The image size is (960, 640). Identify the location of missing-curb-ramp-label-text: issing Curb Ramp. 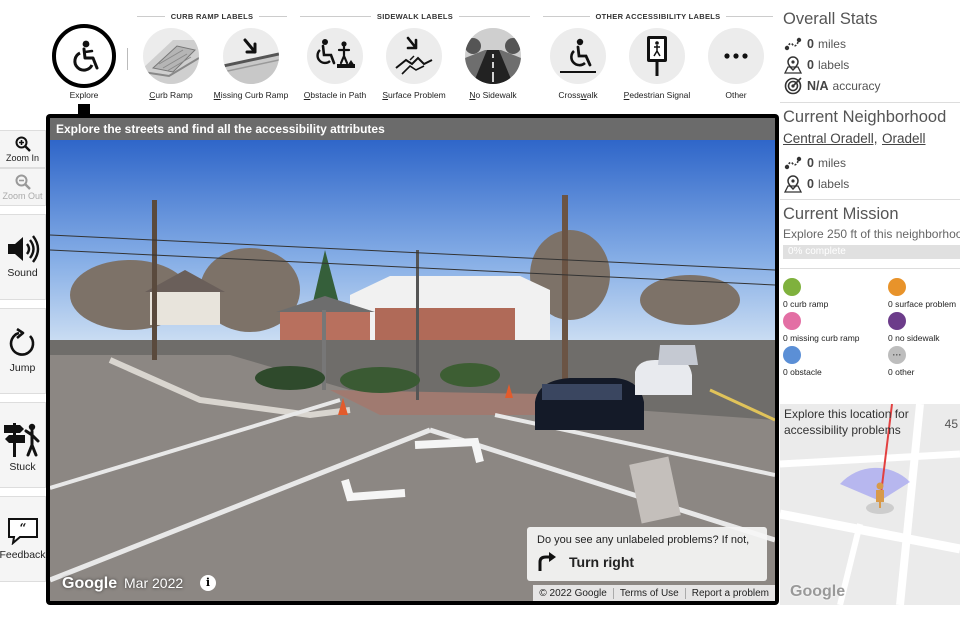
(254, 95).